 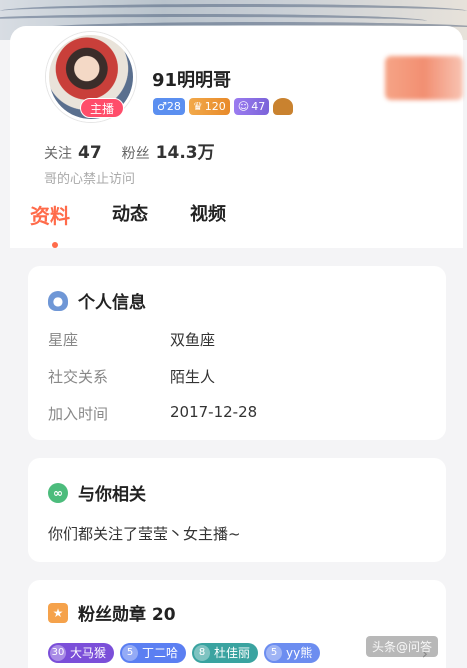 What do you see at coordinates (424, 78) in the screenshot?
I see `blurred-region` at bounding box center [424, 78].